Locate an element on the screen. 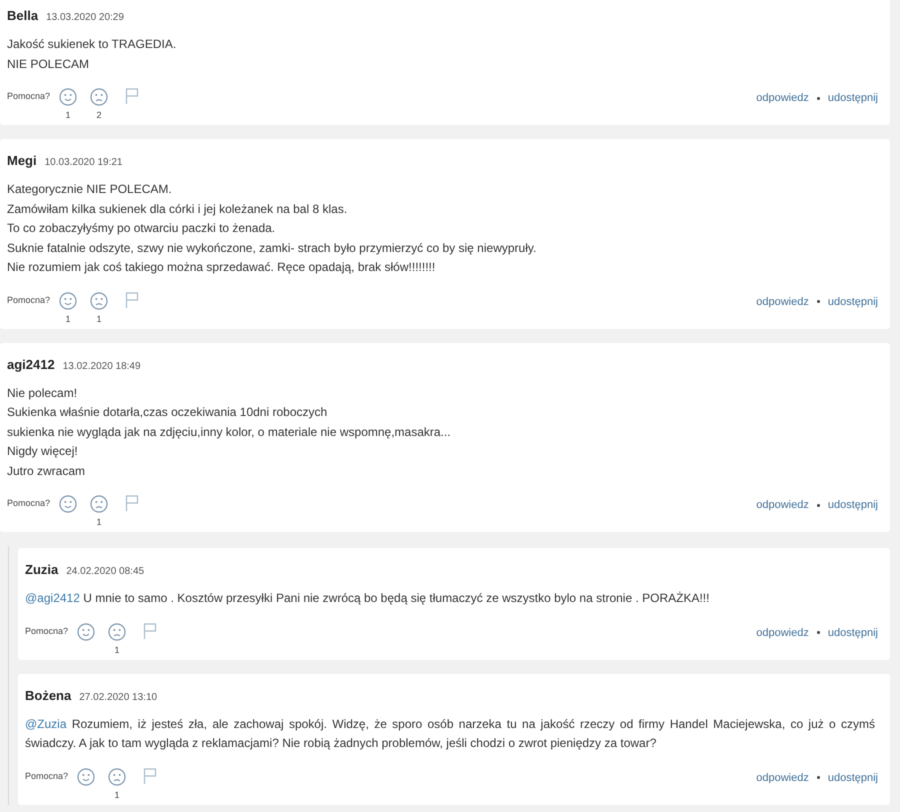  author-name: Zuzia is located at coordinates (41, 569).